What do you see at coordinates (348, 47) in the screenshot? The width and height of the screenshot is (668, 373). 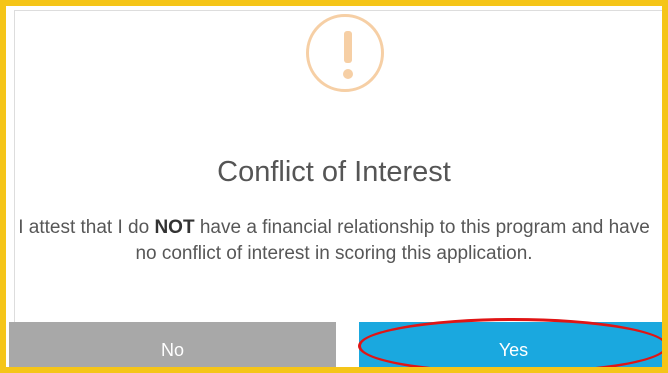 I see `exclamation-bar` at bounding box center [348, 47].